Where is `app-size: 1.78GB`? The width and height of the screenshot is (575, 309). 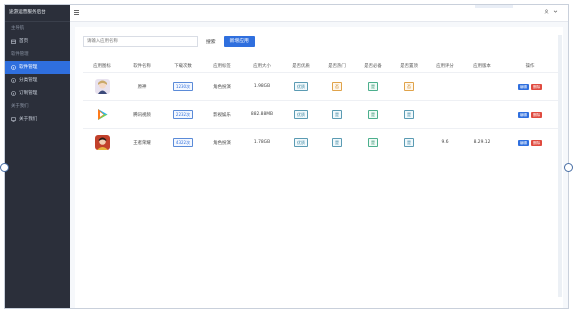
app-size: 1.78GB is located at coordinates (262, 142).